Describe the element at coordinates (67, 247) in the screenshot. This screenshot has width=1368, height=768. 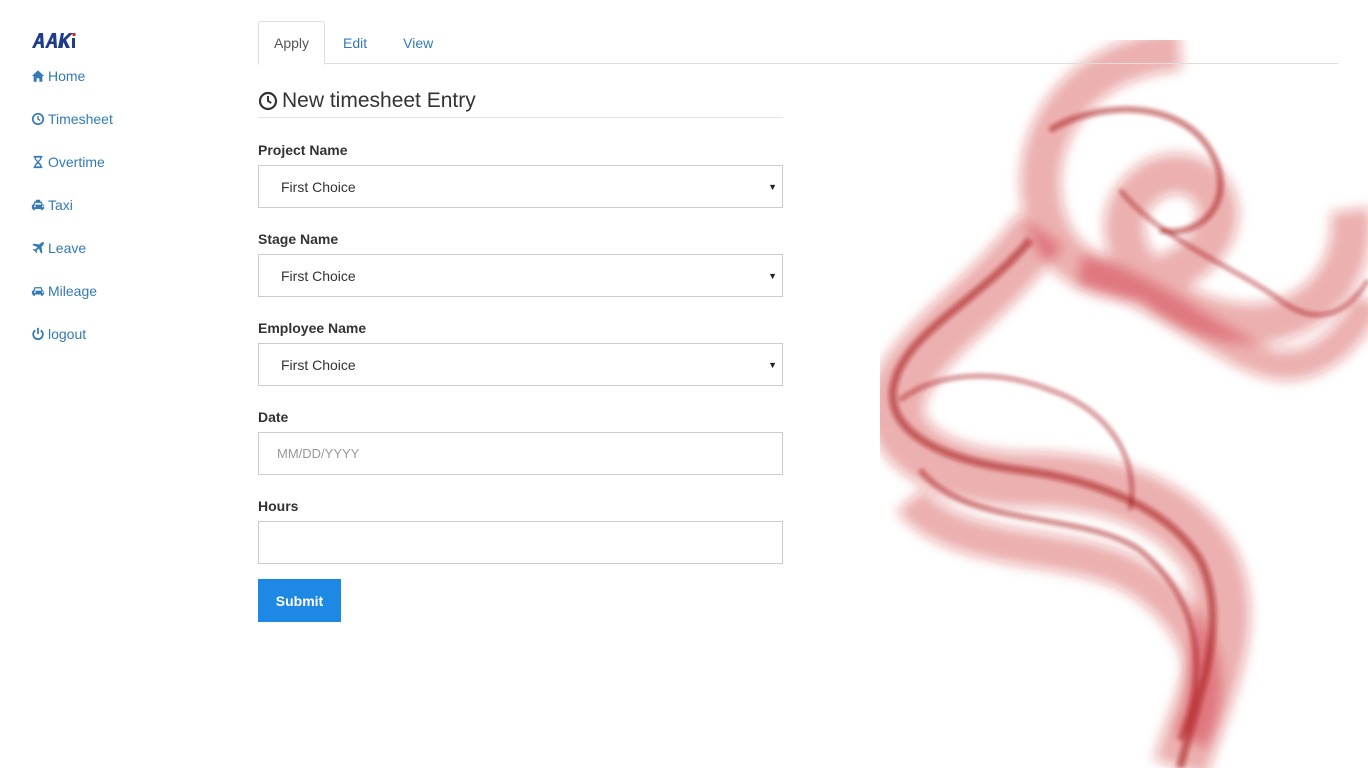
I see `sidebar-item-label: Leave` at that location.